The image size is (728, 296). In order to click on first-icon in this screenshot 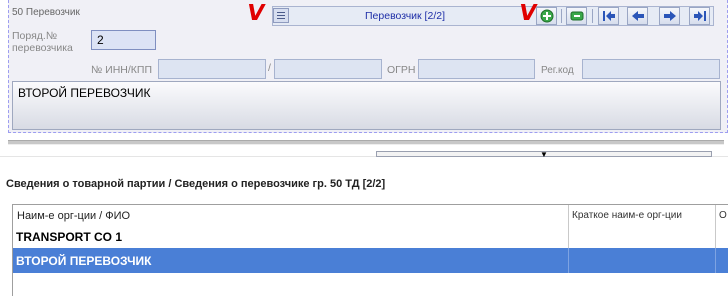, I will do `click(608, 16)`.